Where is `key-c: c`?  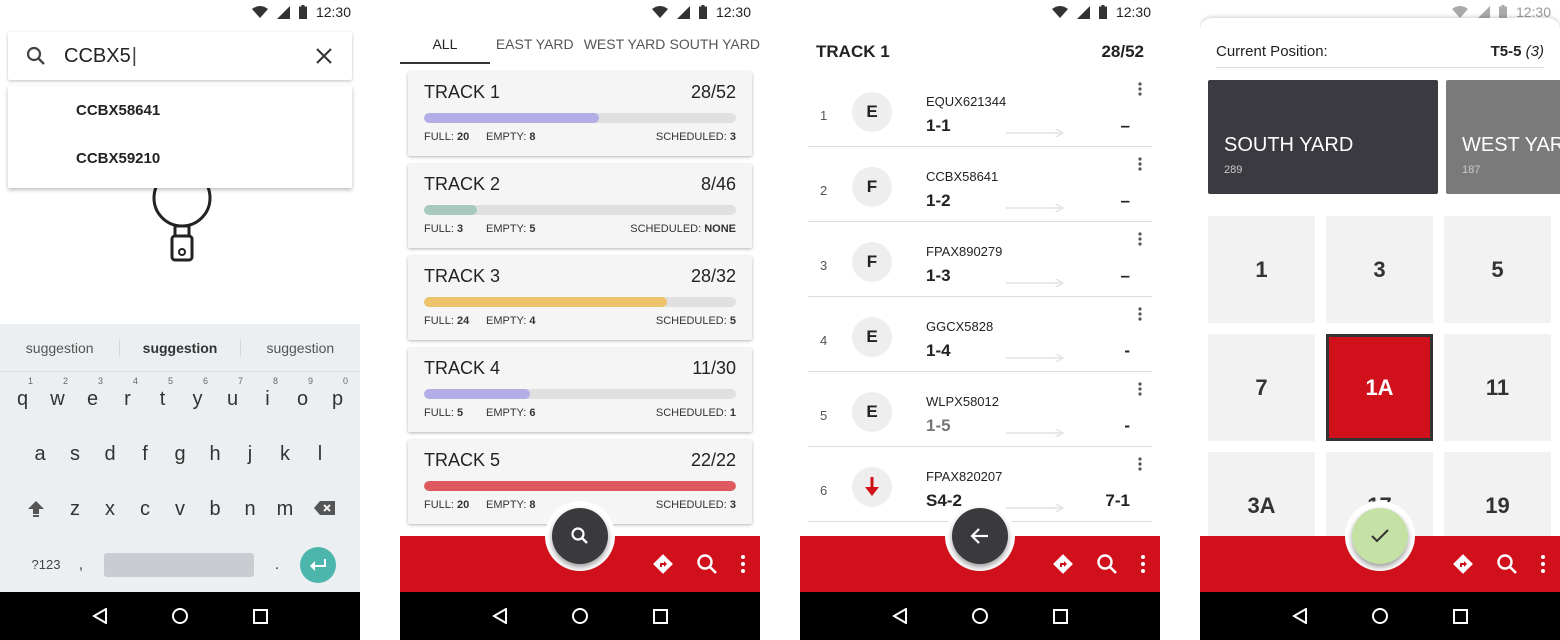
key-c: c is located at coordinates (145, 509).